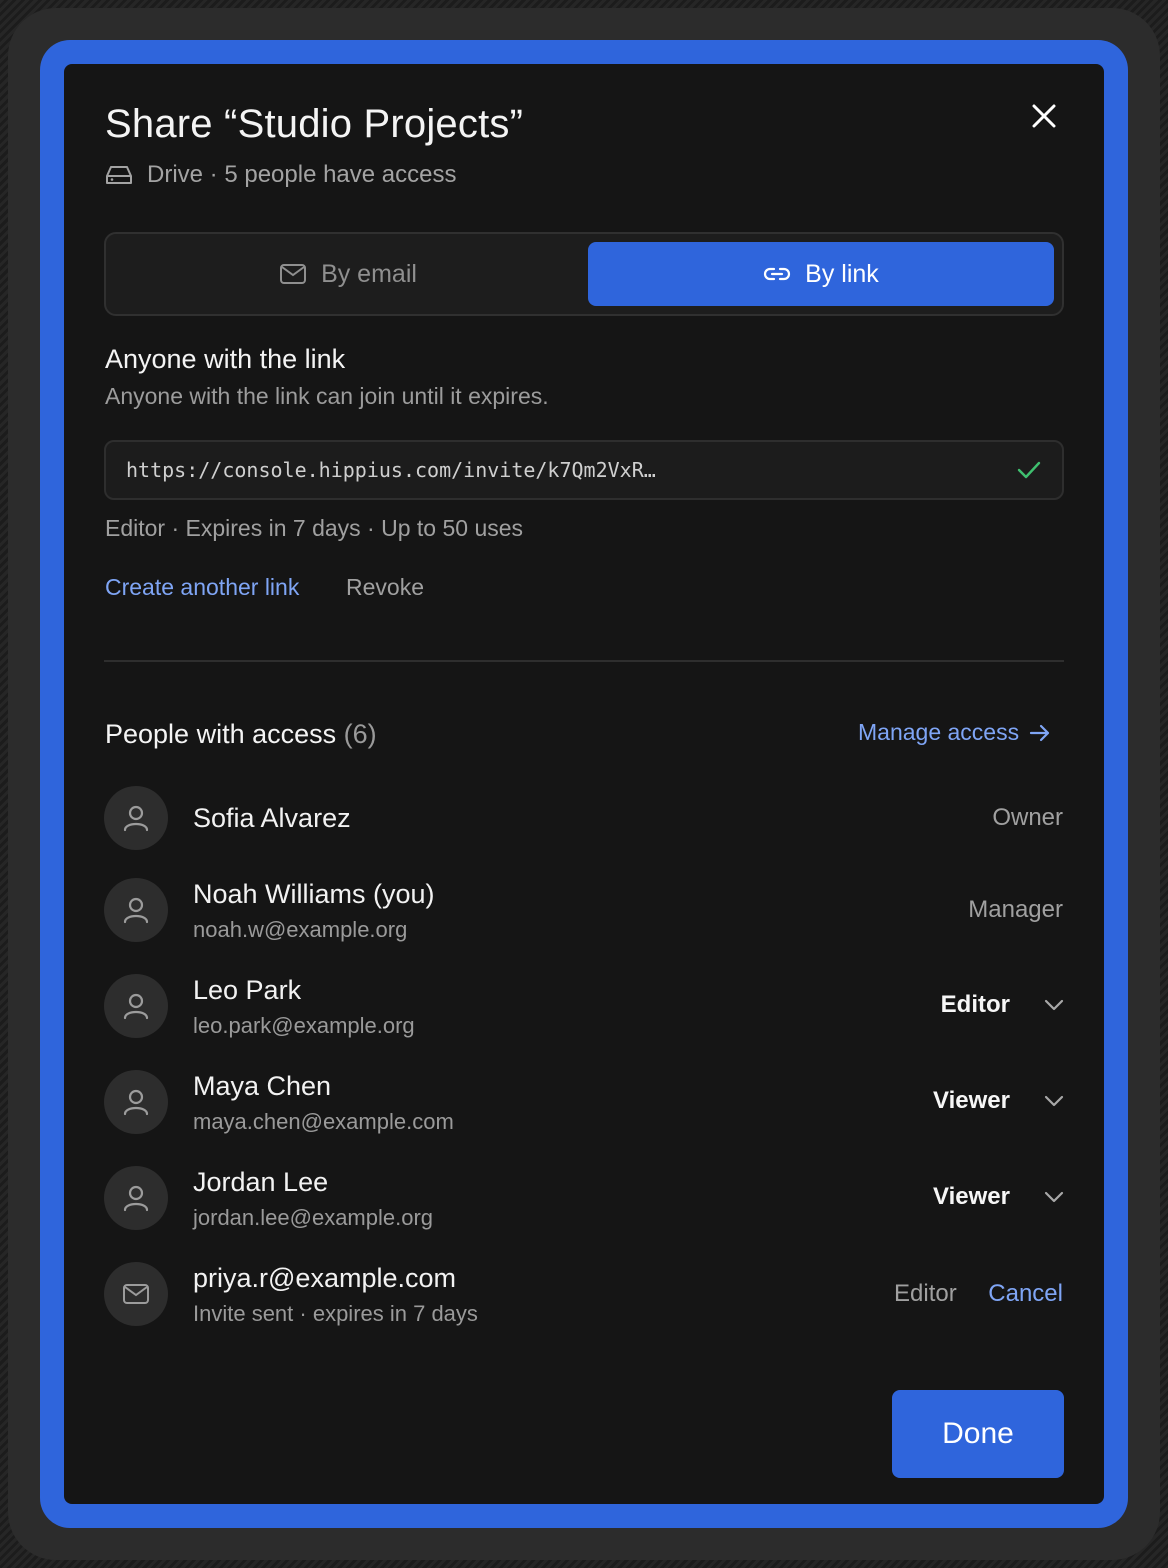 This screenshot has height=1568, width=1168. What do you see at coordinates (360, 734) in the screenshot?
I see `people-count: (6)` at bounding box center [360, 734].